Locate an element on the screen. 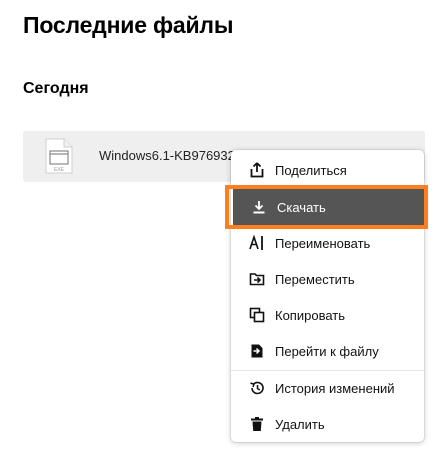 This screenshot has width=439, height=457. menu-item-rename: Переименовать is located at coordinates (327, 243).